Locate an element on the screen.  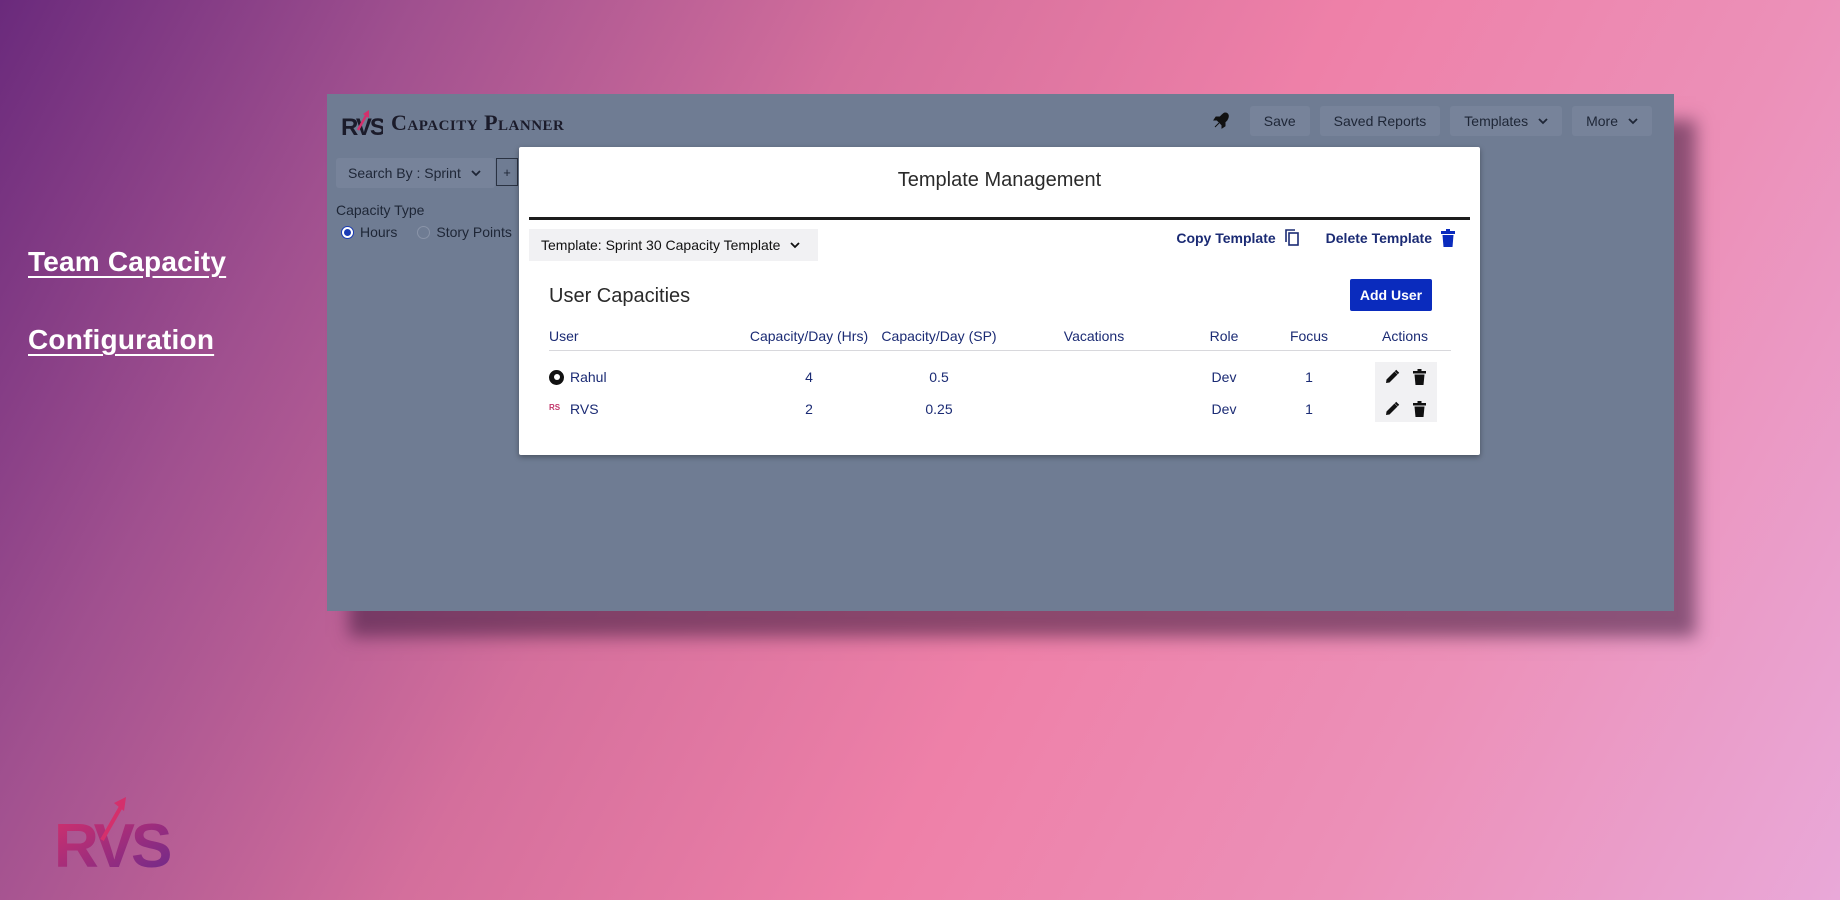
capacity-sp-value: 0.5 is located at coordinates (939, 377).